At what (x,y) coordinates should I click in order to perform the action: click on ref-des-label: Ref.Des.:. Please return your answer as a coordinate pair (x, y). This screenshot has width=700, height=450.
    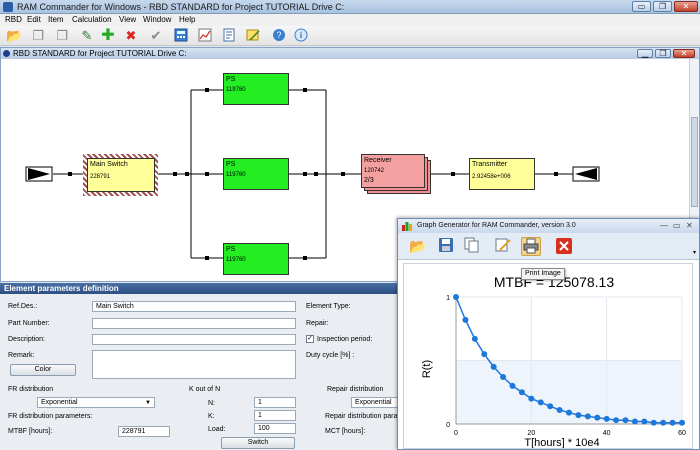
    Looking at the image, I should click on (23, 306).